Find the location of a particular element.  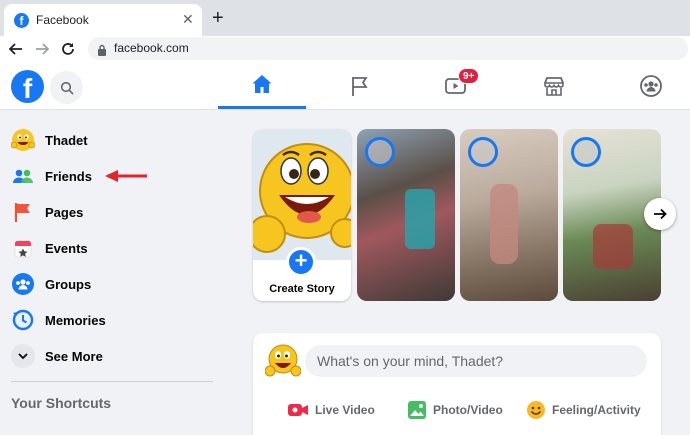

new-tab-button: + is located at coordinates (218, 18).